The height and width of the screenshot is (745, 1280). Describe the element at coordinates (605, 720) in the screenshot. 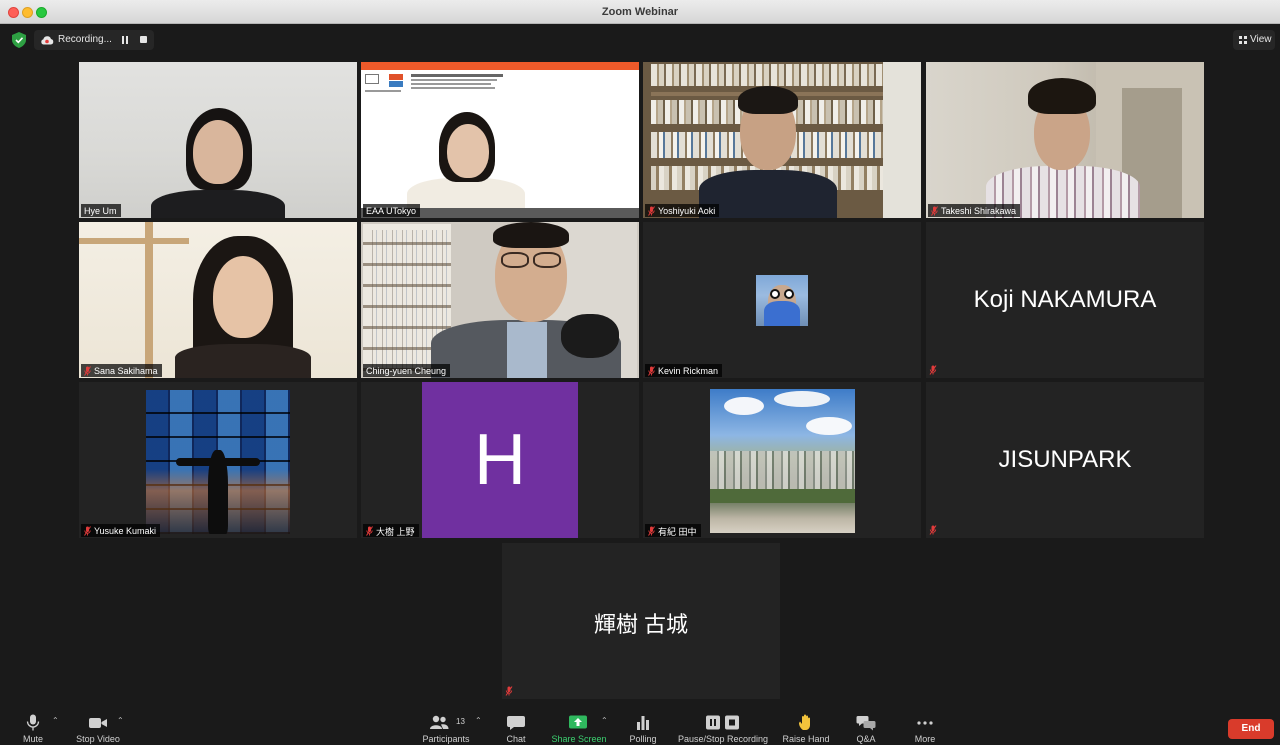

I see `share-options-chevron-icon: ⌃` at that location.